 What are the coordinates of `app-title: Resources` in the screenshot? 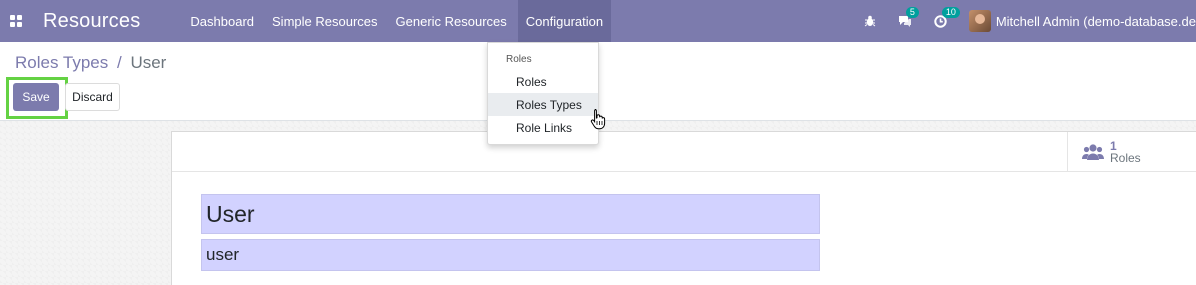 It's located at (91, 21).